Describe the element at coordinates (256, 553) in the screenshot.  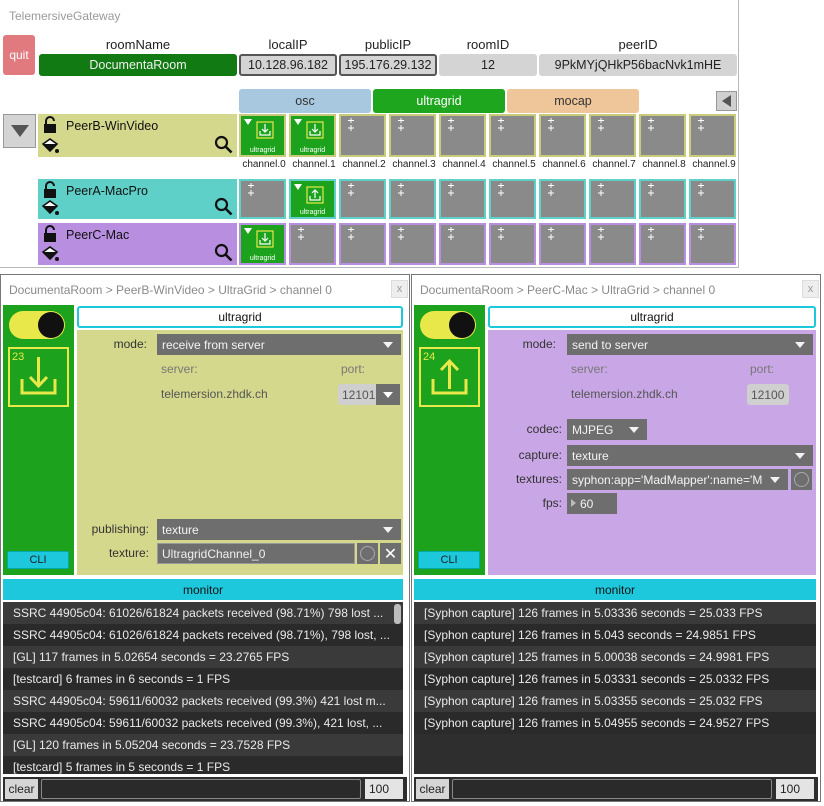
I see `texture-field: UltragridChannel_0` at that location.